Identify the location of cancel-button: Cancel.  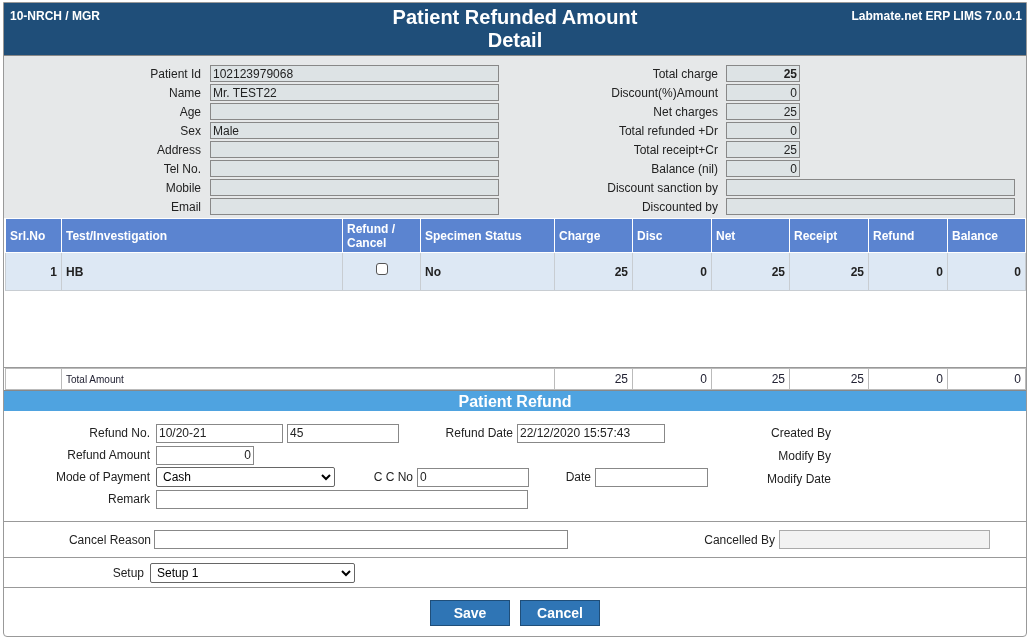
(560, 613).